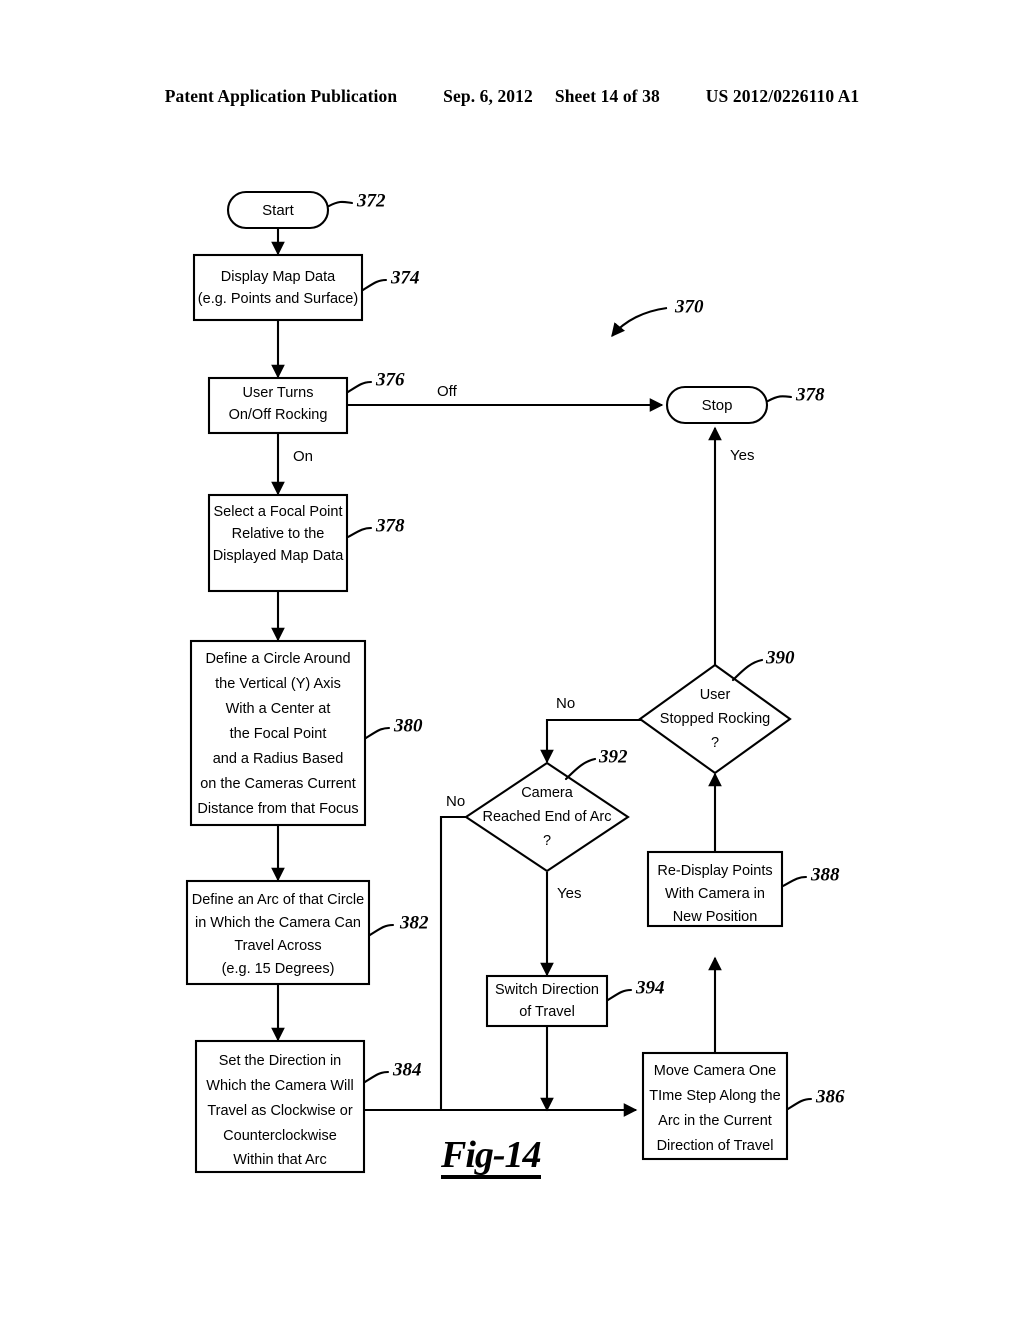 Image resolution: width=1024 pixels, height=1320 pixels. I want to click on node-redisplay-points-line-1: Re-Display Points, so click(714, 871).